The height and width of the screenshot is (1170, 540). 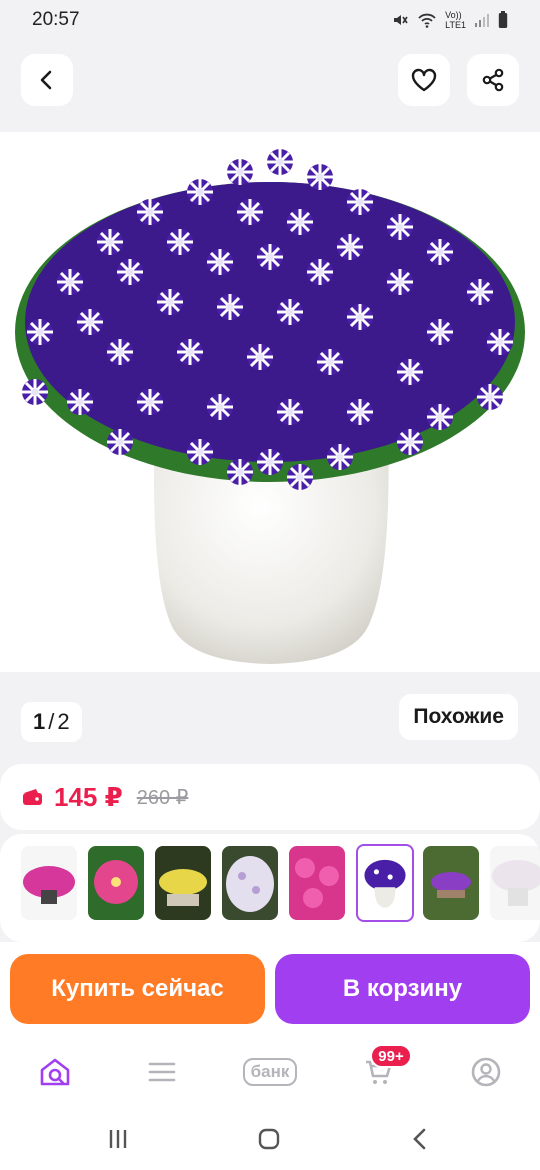 I want to click on wifi-icon, so click(x=427, y=20).